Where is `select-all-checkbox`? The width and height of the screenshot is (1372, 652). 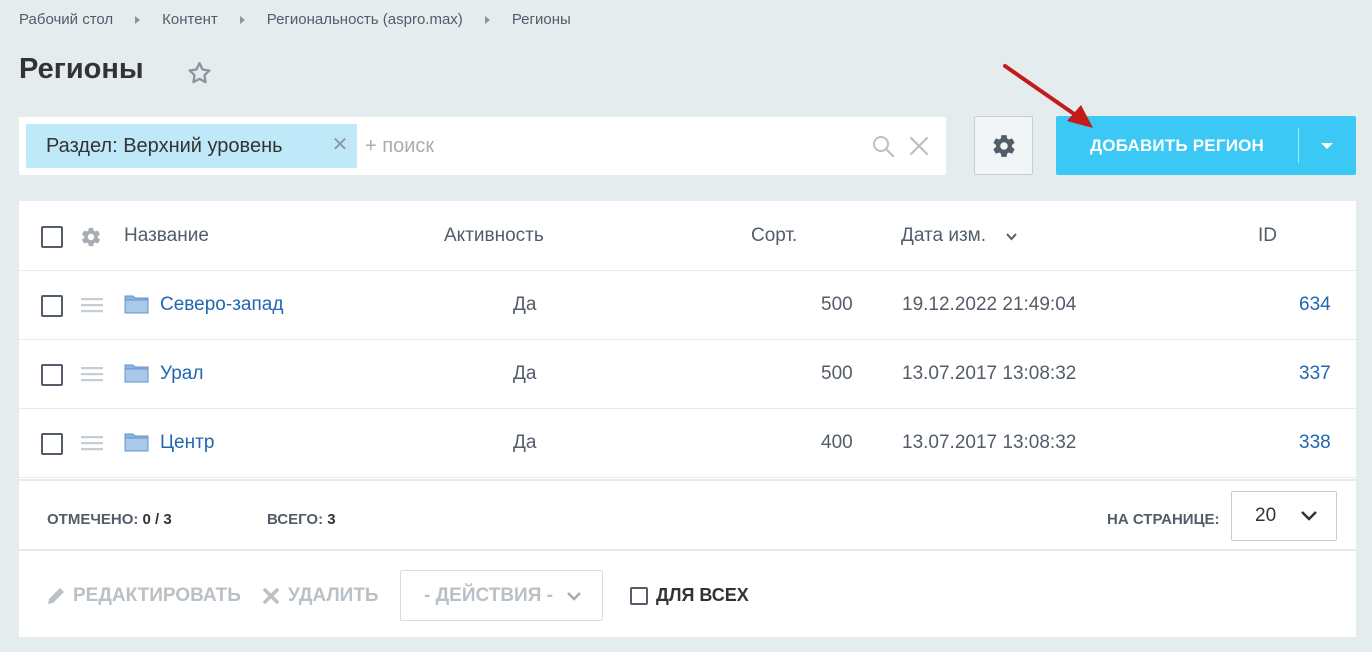
select-all-checkbox is located at coordinates (52, 237).